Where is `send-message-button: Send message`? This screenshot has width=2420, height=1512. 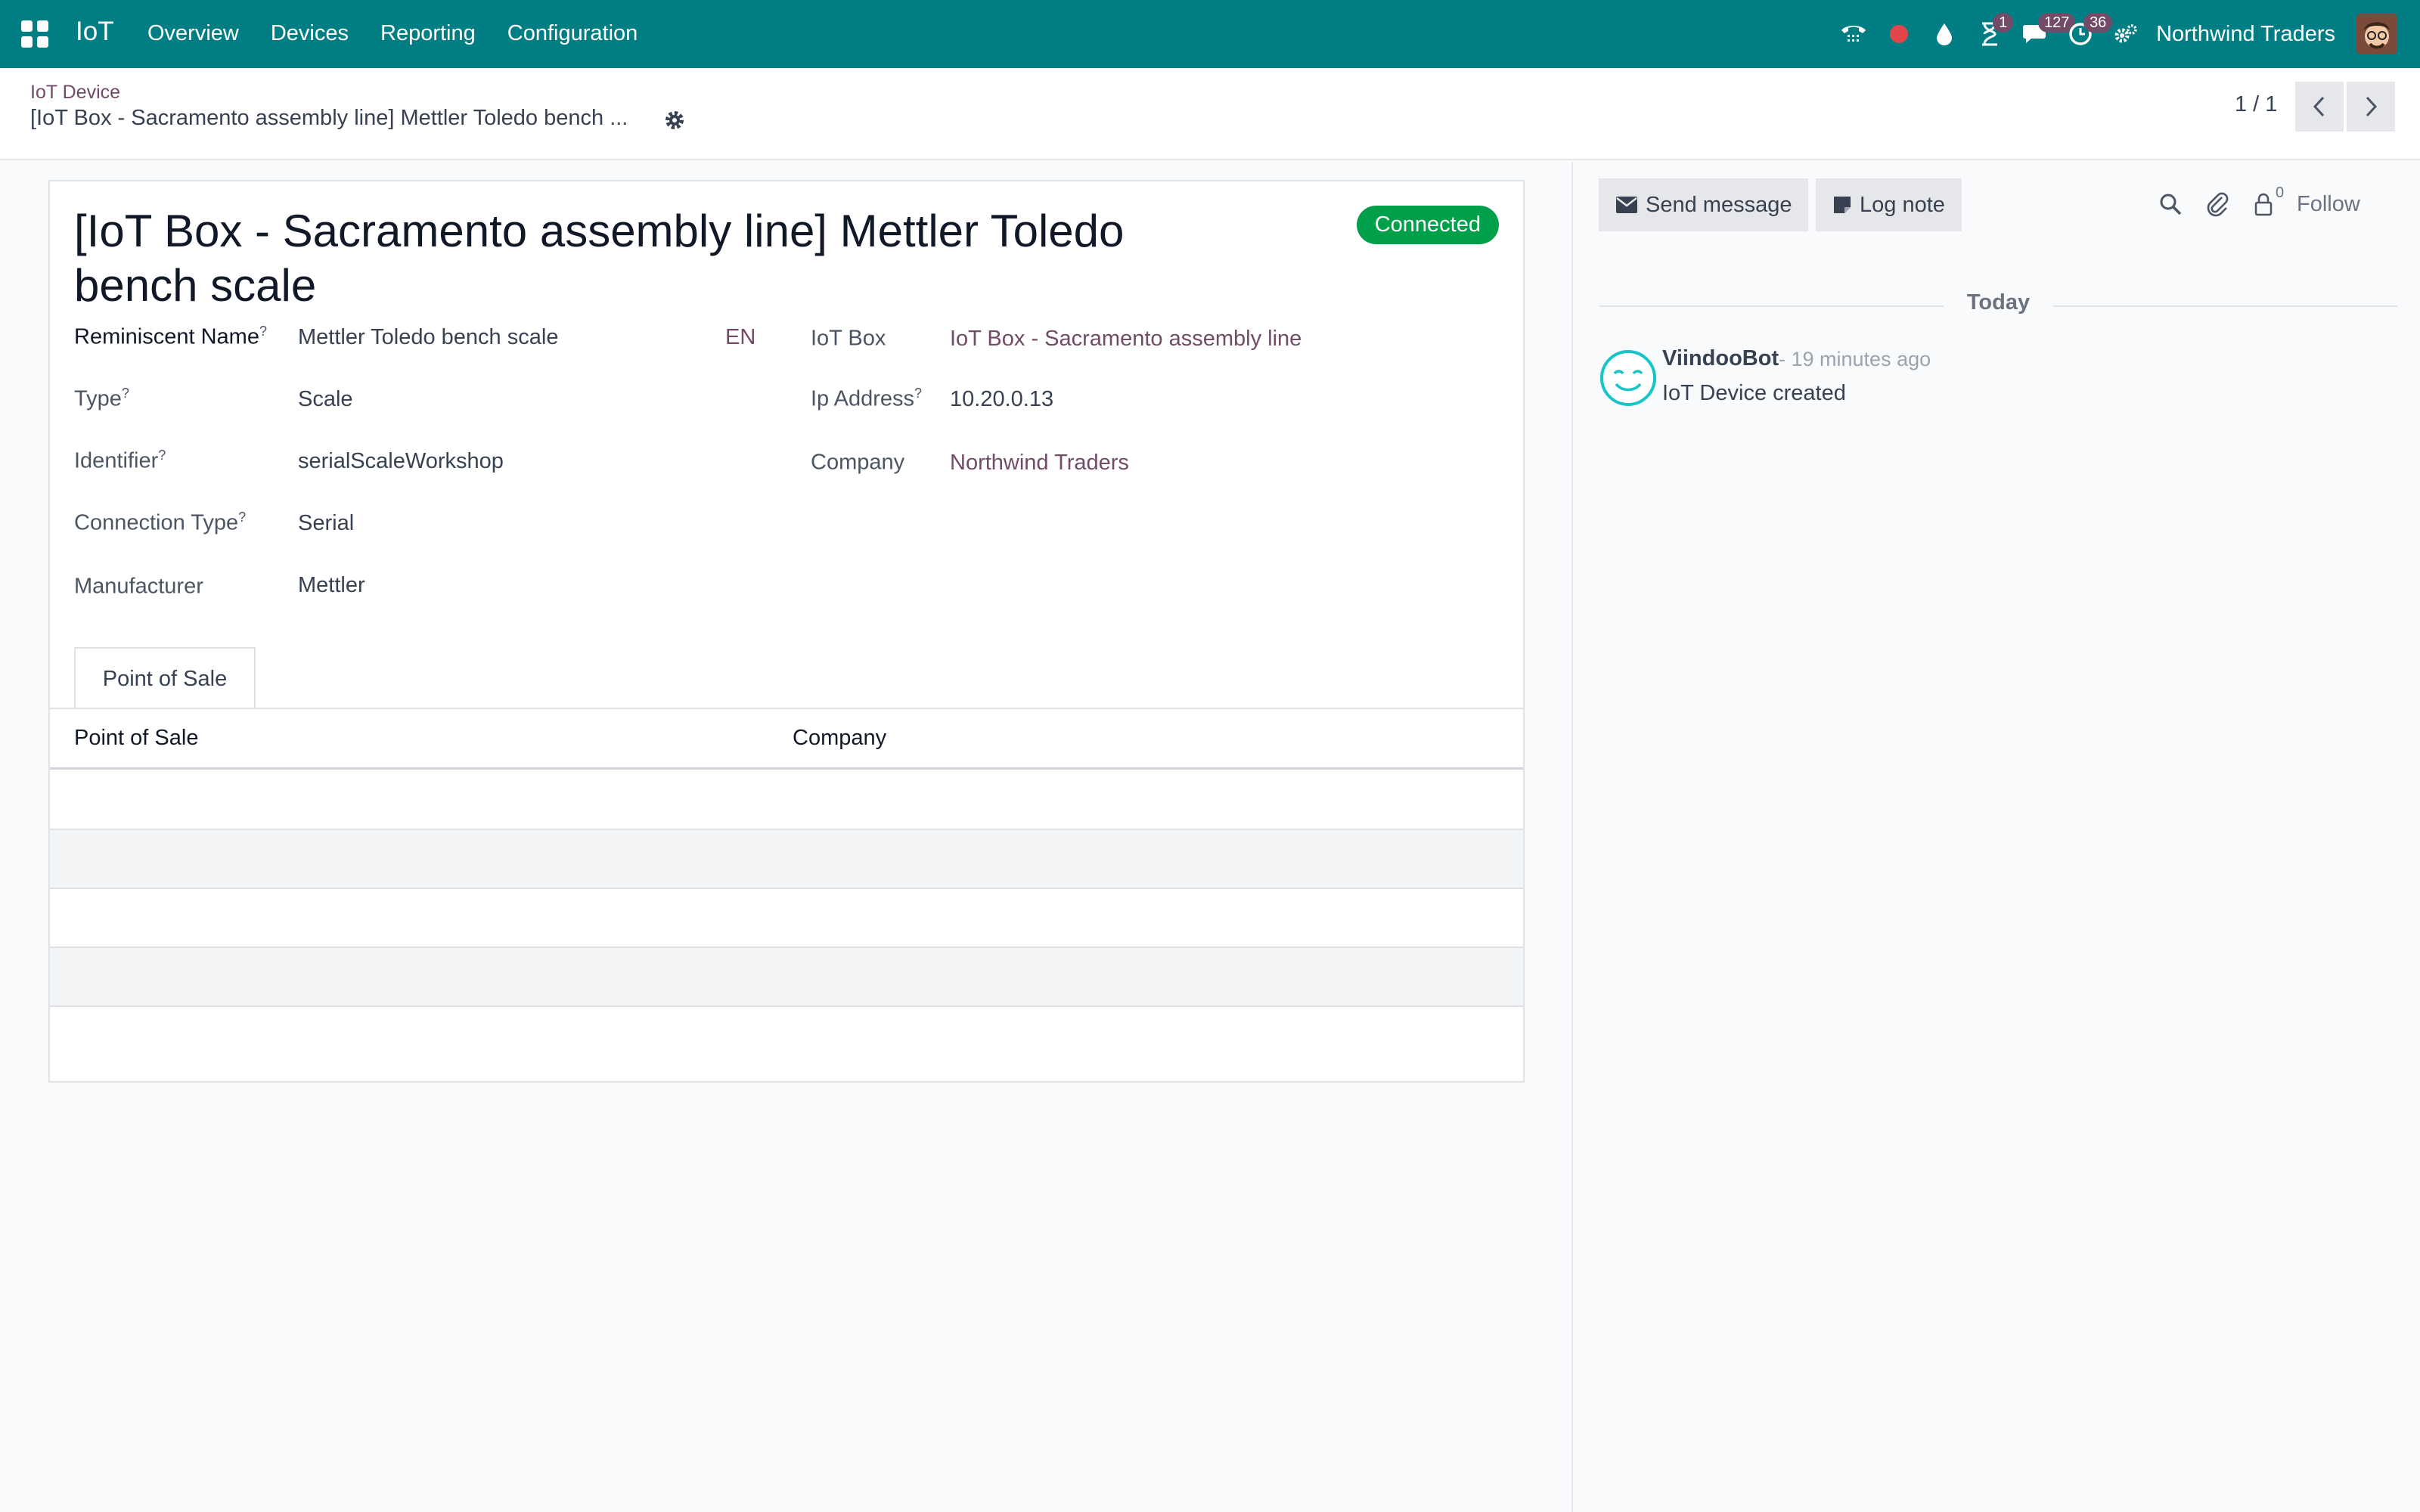
send-message-button: Send message is located at coordinates (1704, 205).